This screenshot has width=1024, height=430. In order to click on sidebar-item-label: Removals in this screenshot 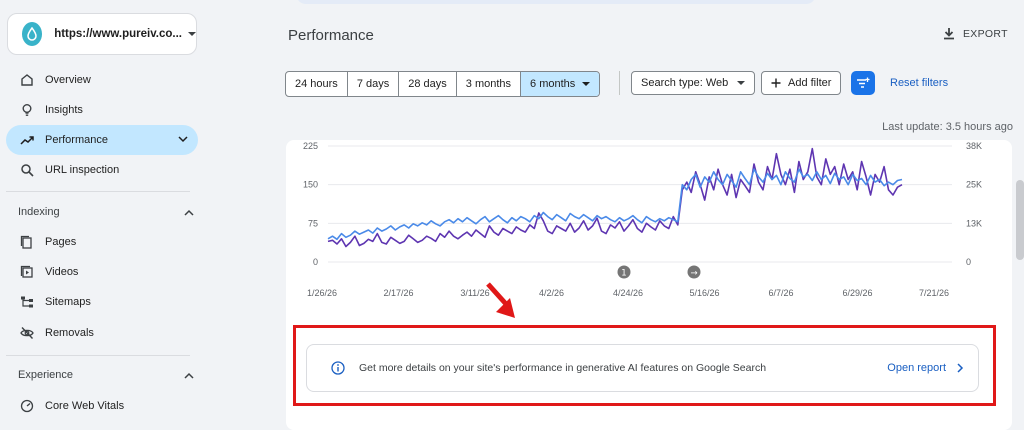, I will do `click(69, 333)`.